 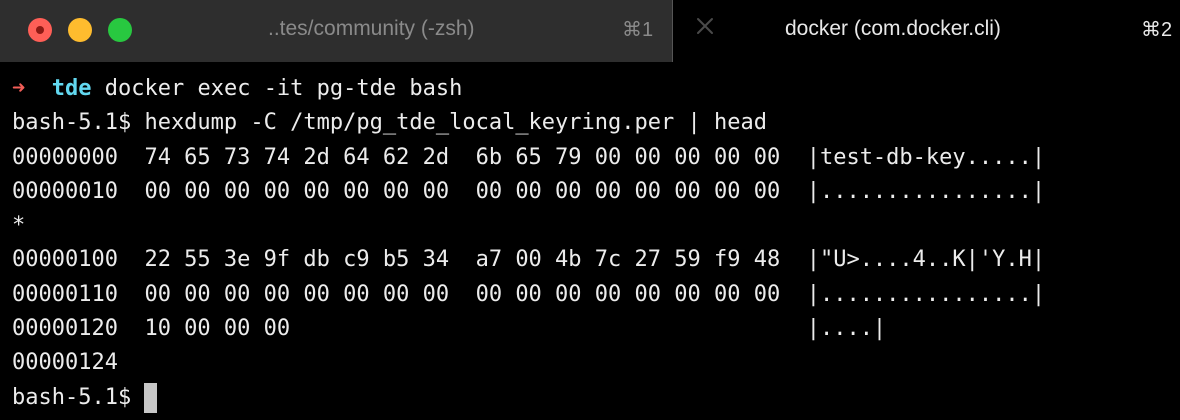 I want to click on tab-shortcut: ⌘2, so click(x=1157, y=30).